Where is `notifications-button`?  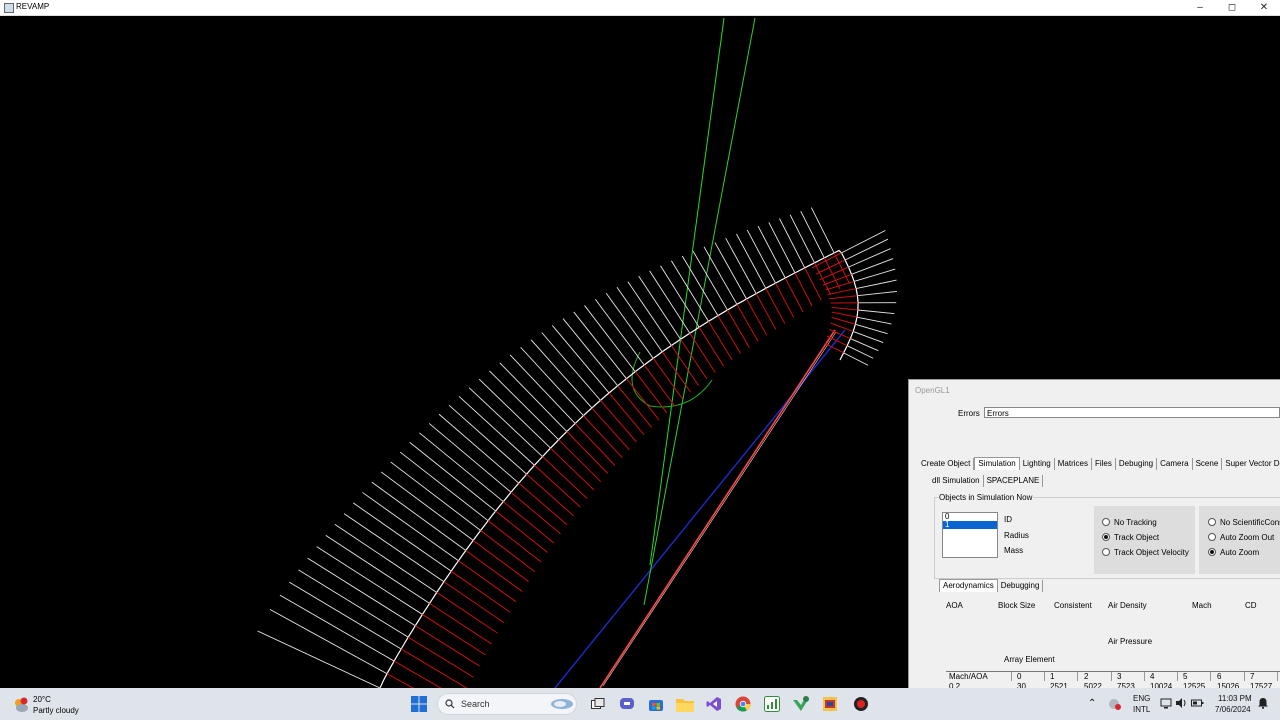
notifications-button is located at coordinates (1263, 704).